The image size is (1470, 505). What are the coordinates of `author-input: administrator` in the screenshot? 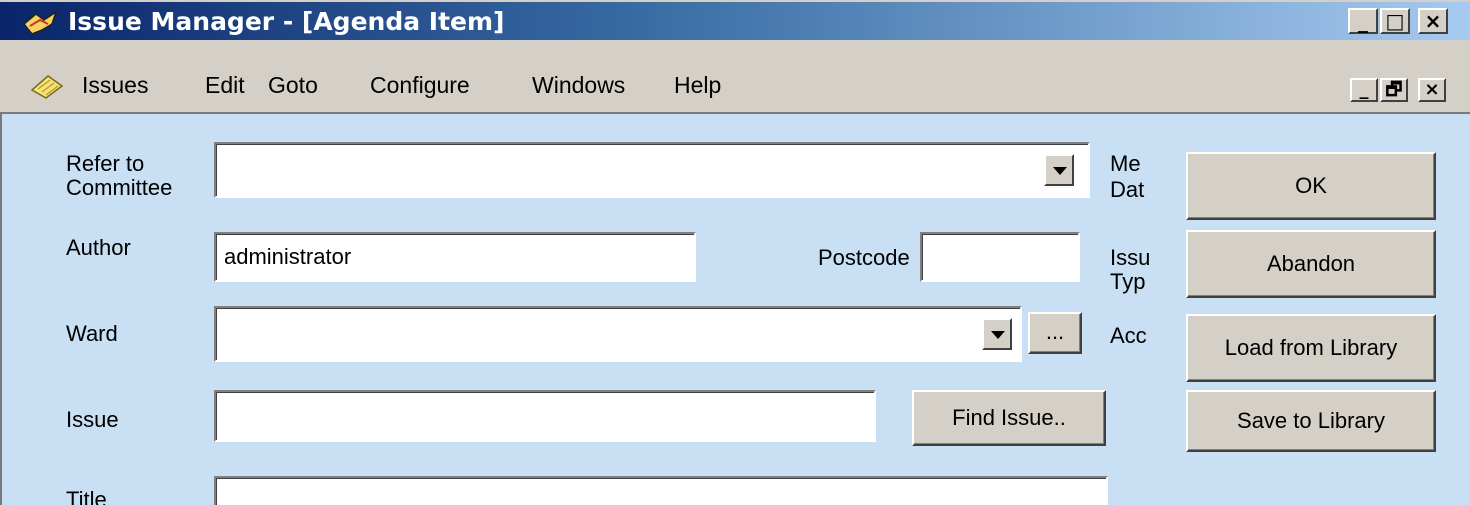 It's located at (455, 257).